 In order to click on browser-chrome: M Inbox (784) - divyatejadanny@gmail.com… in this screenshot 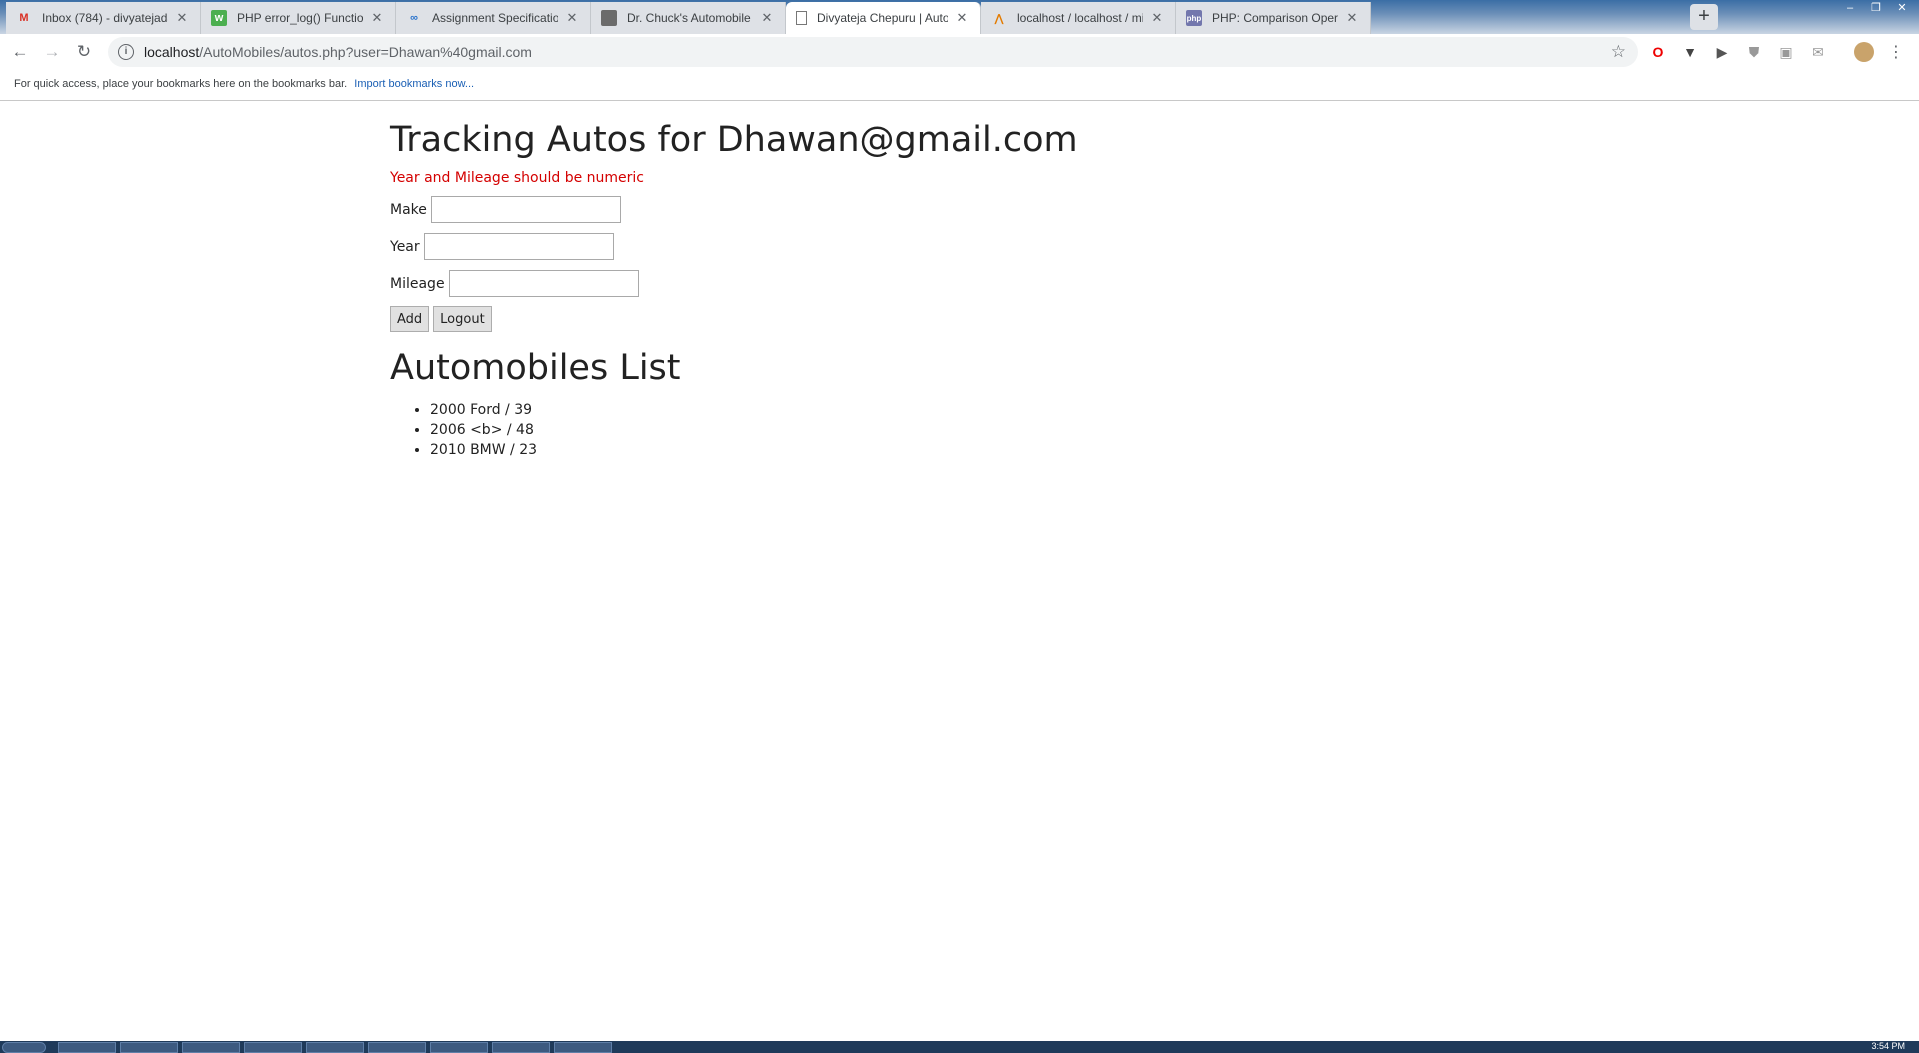, I will do `click(959, 50)`.